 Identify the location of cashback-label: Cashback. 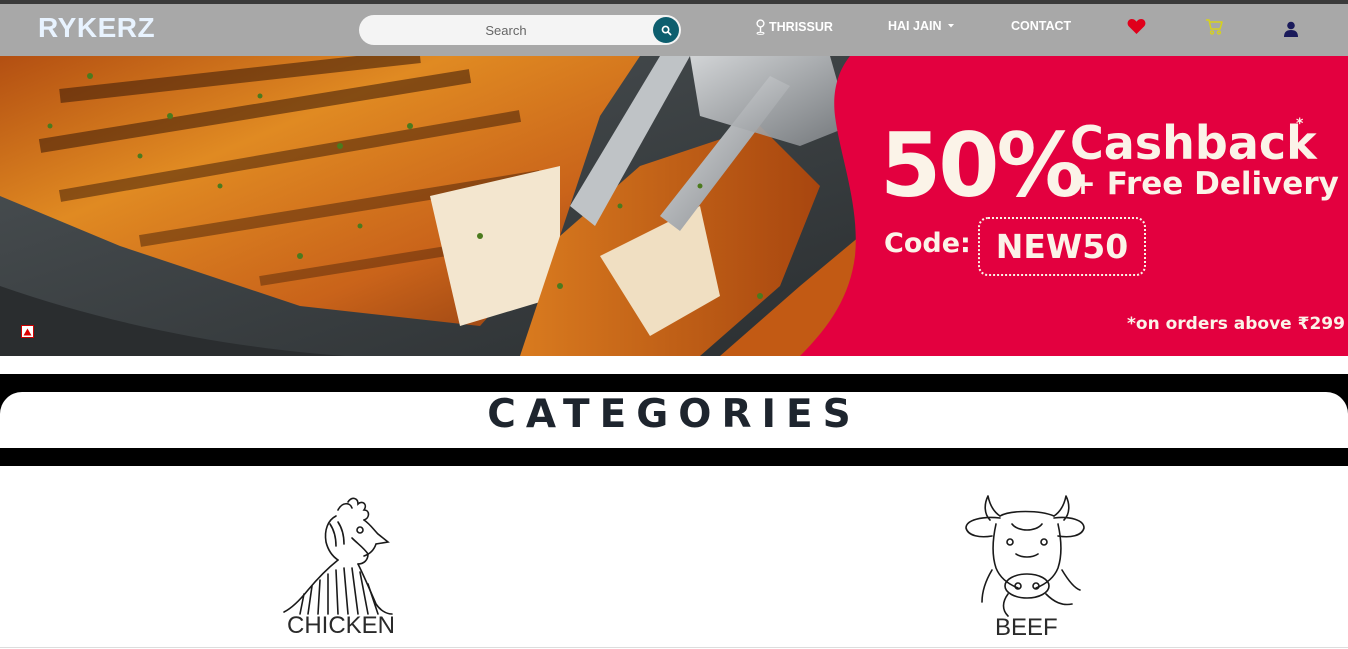
(1193, 143).